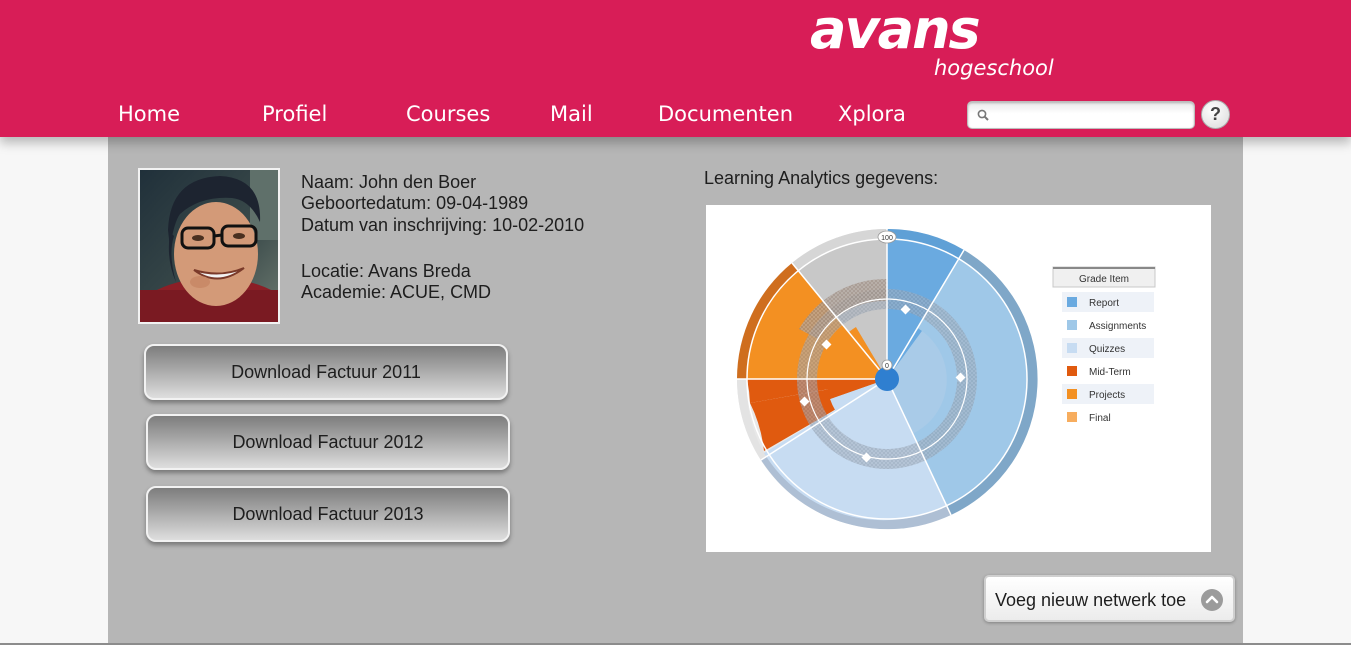  I want to click on download-invoice-2012-button: Download Factuur 2012, so click(328, 442).